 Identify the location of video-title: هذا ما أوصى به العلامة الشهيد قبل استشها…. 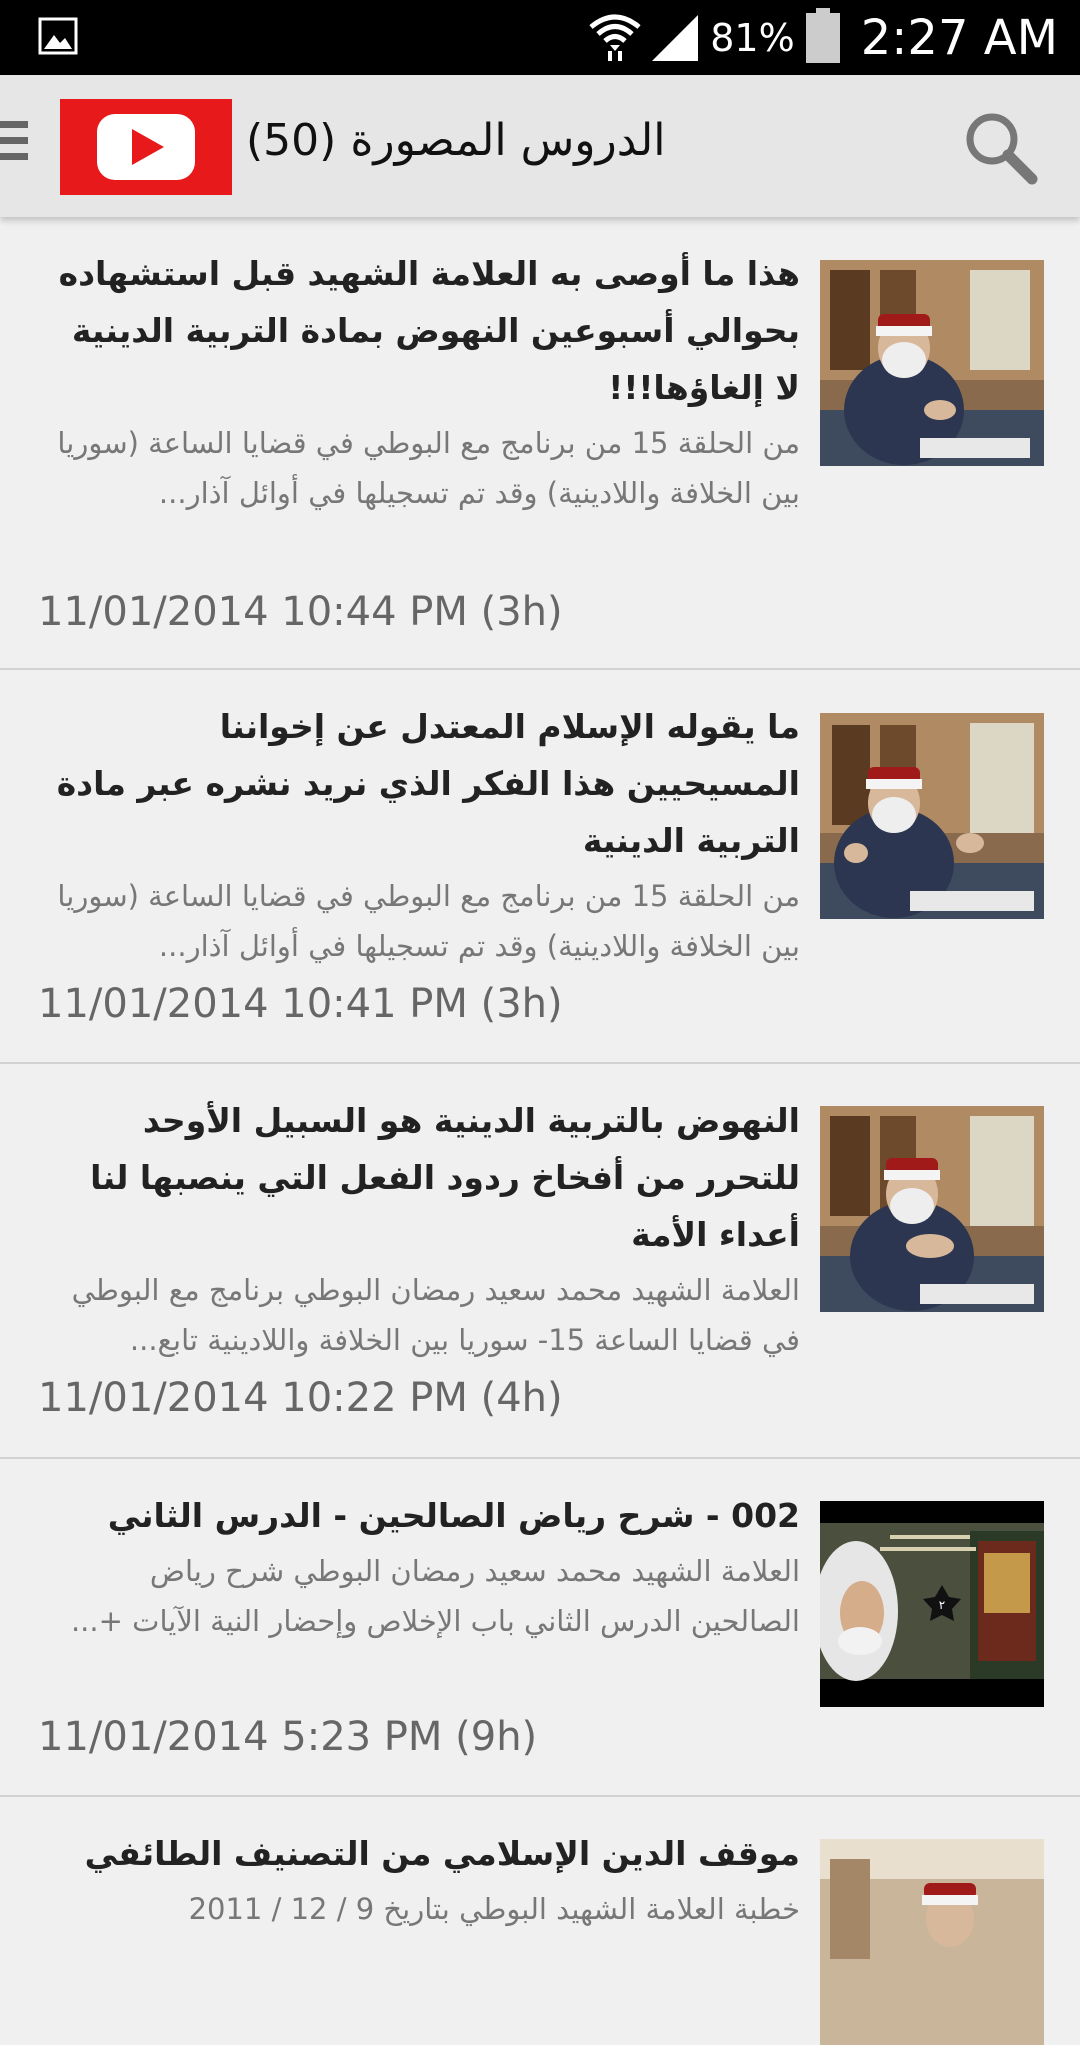
(429, 330).